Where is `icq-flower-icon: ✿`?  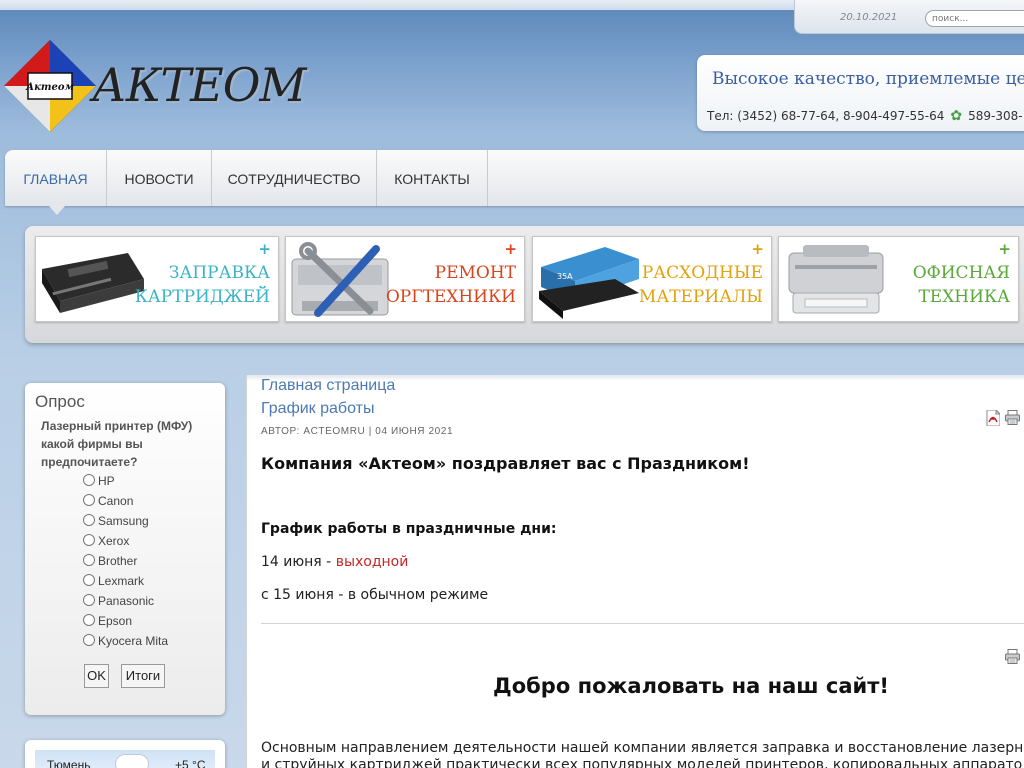 icq-flower-icon: ✿ is located at coordinates (956, 116).